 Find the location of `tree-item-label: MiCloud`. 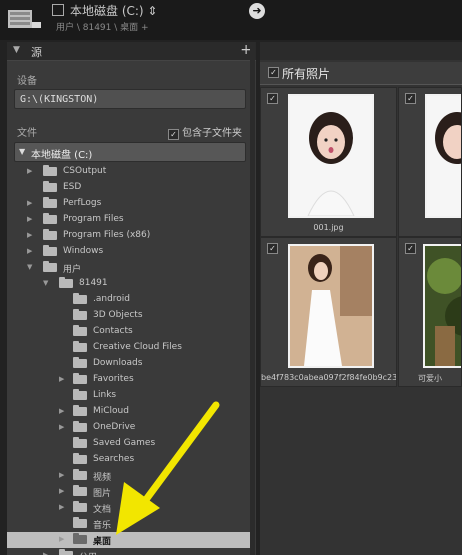

tree-item-label: MiCloud is located at coordinates (111, 411).